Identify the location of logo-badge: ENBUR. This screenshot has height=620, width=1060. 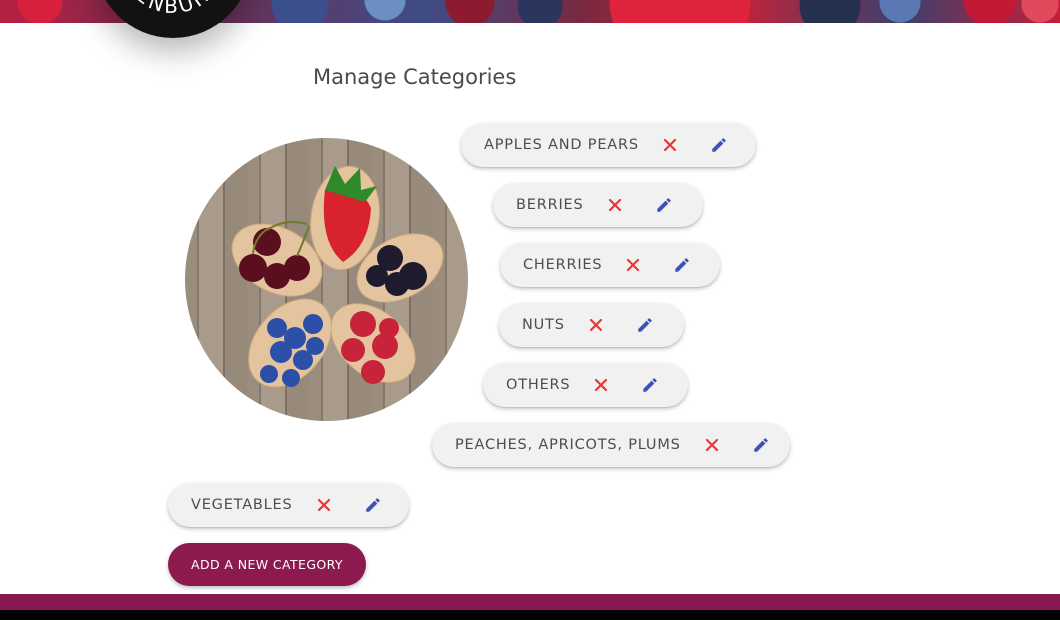
(173, 19).